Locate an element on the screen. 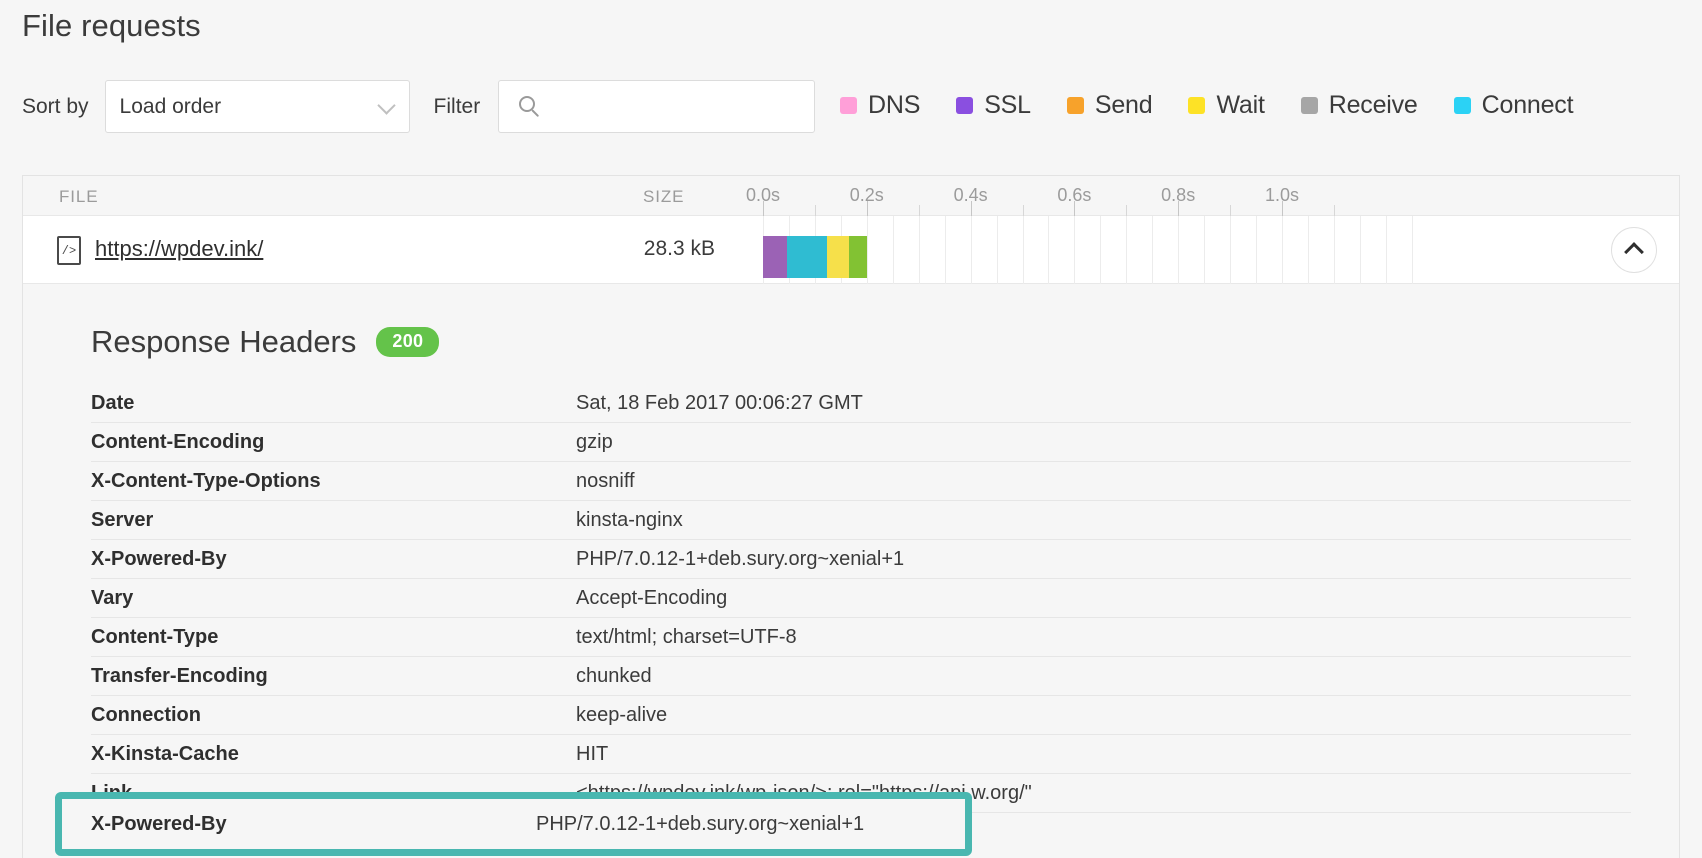 This screenshot has height=858, width=1702. waterfall-segment-ssl is located at coordinates (775, 257).